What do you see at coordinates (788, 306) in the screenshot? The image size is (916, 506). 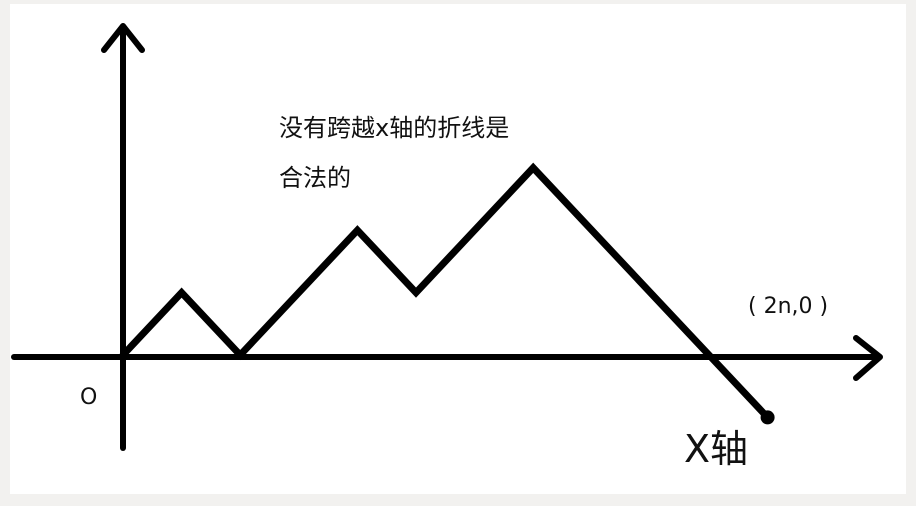 I see `endpoint-label: ( 2n,0 )` at bounding box center [788, 306].